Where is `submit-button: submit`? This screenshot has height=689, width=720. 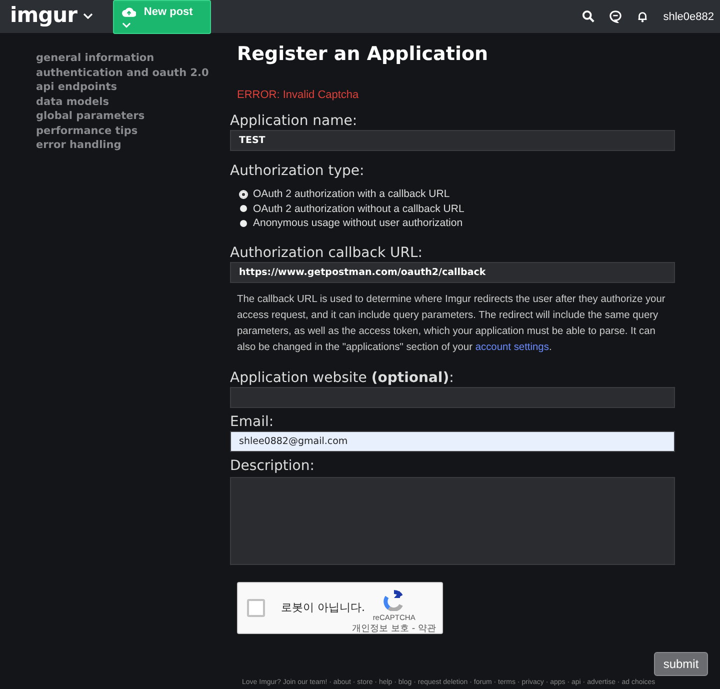
submit-button: submit is located at coordinates (681, 664).